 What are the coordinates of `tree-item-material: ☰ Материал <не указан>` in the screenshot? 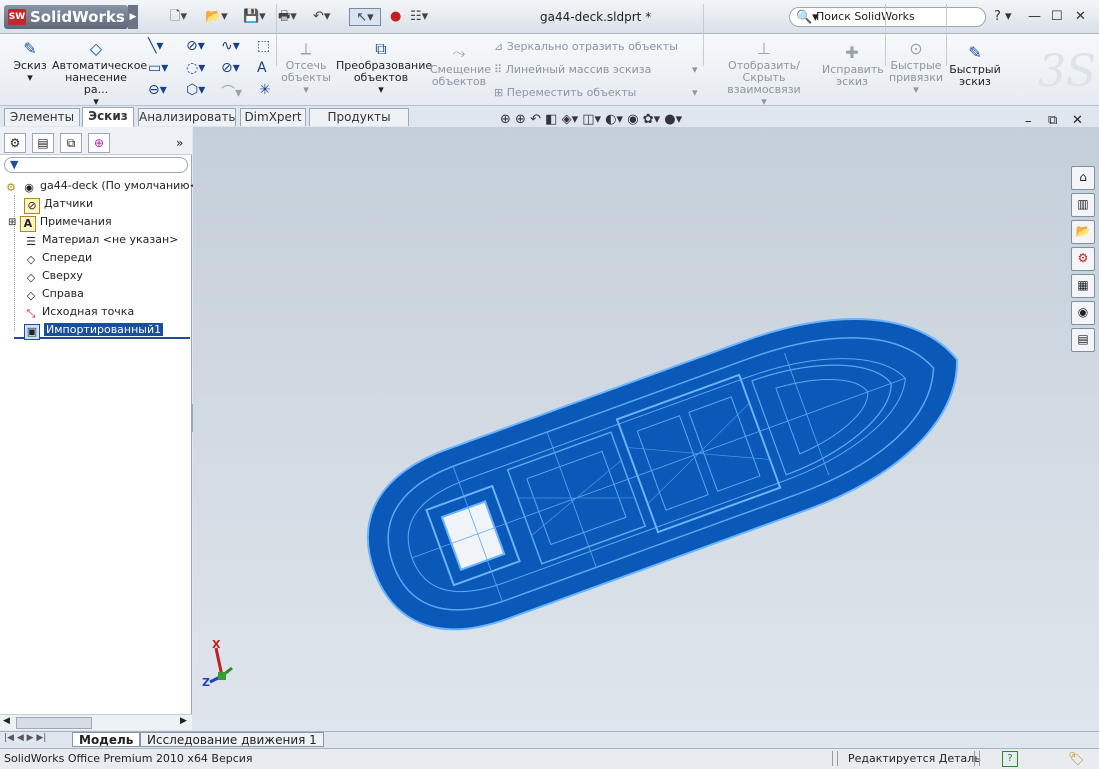 It's located at (101, 240).